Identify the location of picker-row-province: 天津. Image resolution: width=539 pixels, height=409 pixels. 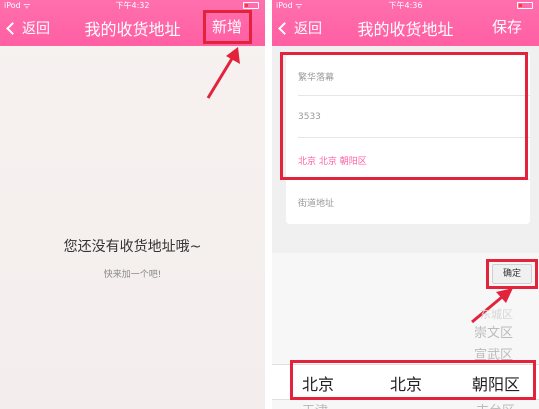
(315, 404).